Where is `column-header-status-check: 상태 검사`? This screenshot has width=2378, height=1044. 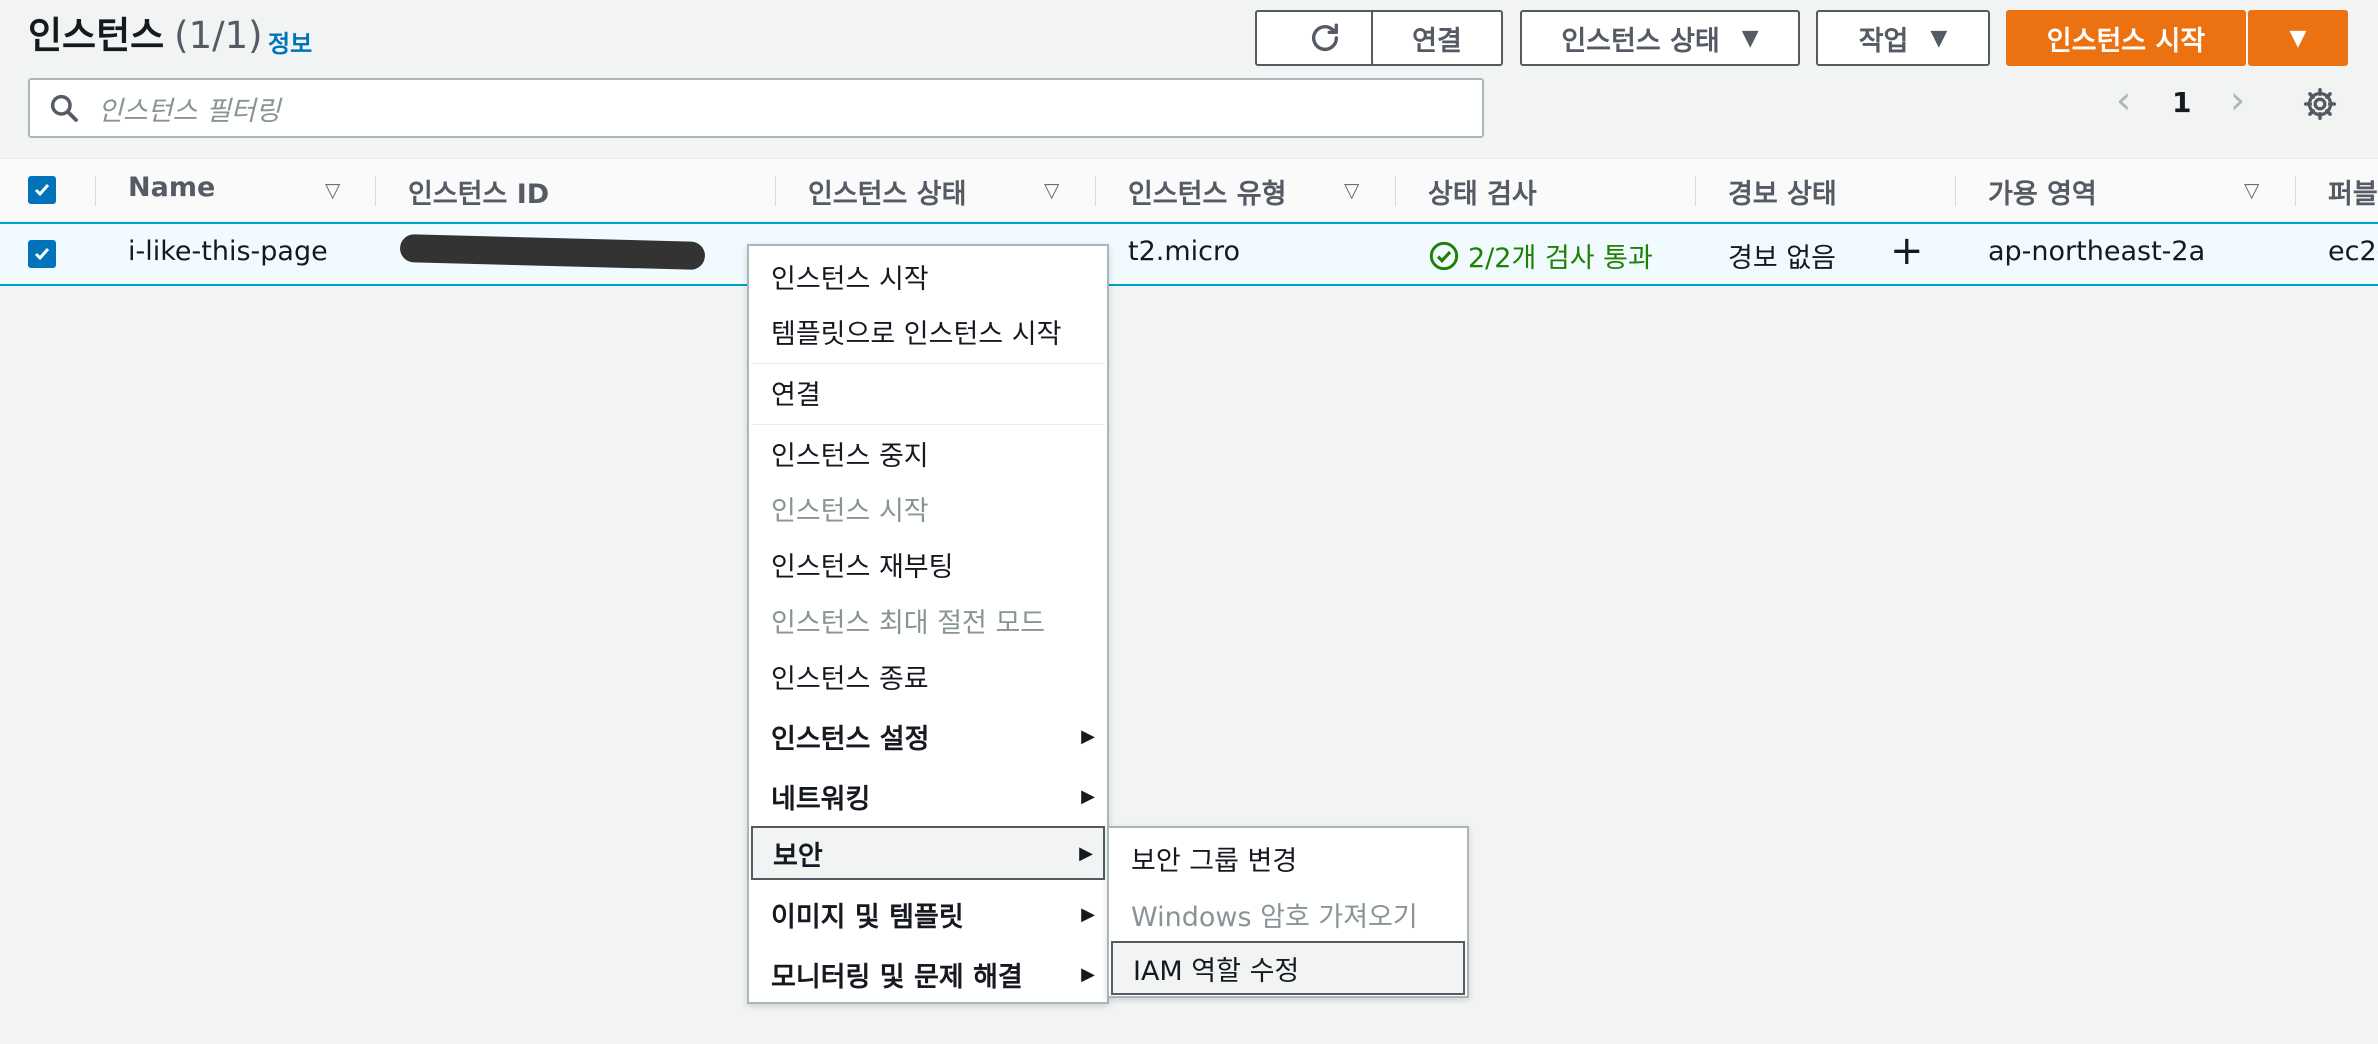 column-header-status-check: 상태 검사 is located at coordinates (1482, 191).